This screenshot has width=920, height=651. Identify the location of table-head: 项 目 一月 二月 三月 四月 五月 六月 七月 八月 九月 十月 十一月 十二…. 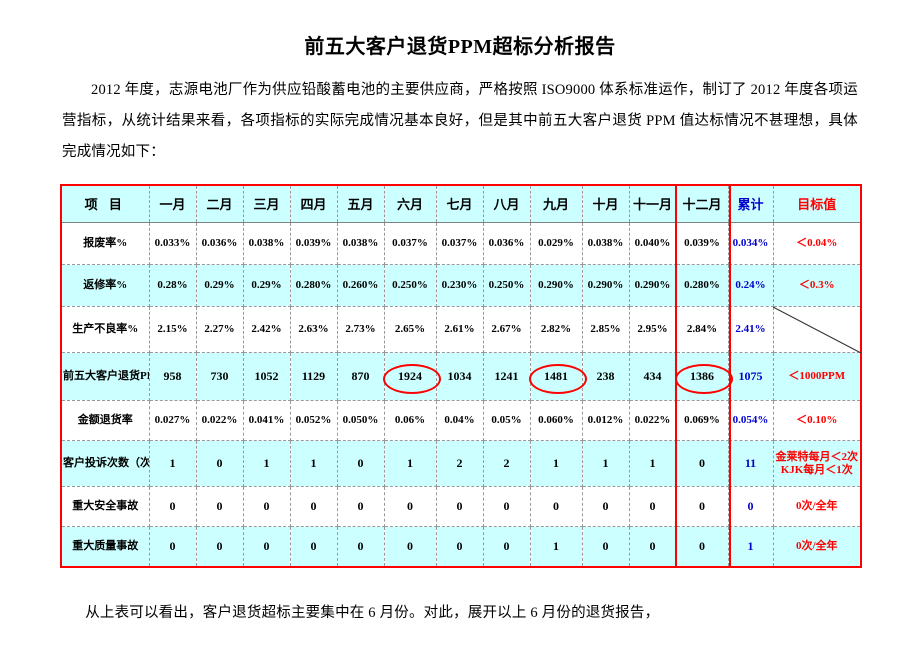
(461, 203).